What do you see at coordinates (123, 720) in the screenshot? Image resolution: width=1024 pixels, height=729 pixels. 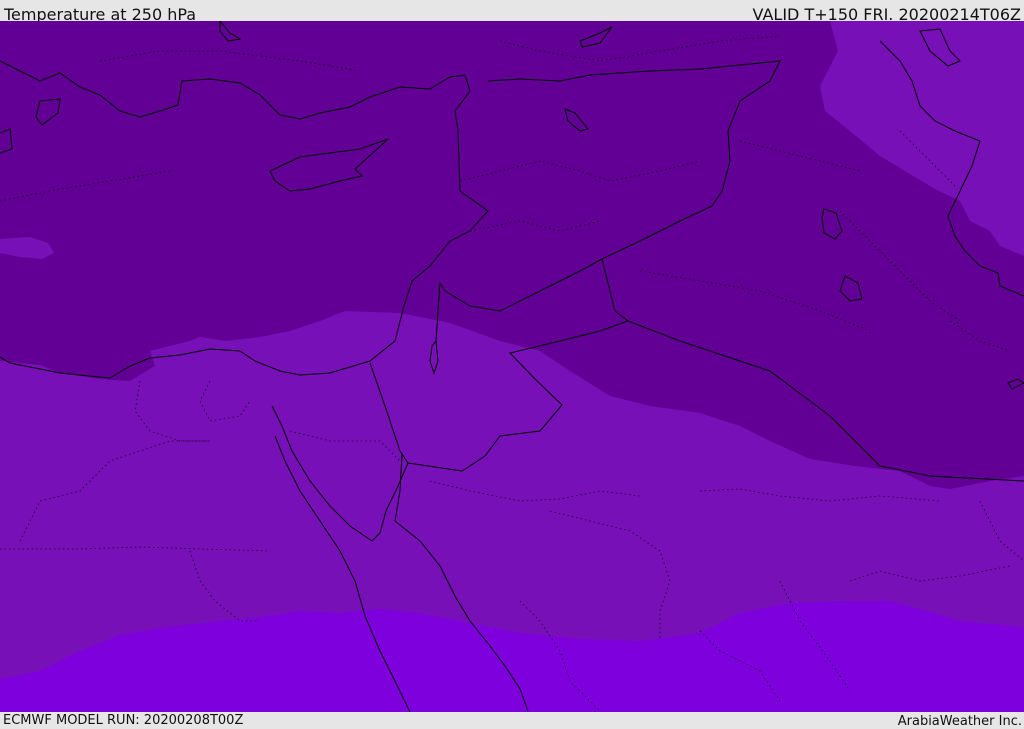 I see `model-run-label: ECMWF MODEL RUN: 20200208T00Z` at bounding box center [123, 720].